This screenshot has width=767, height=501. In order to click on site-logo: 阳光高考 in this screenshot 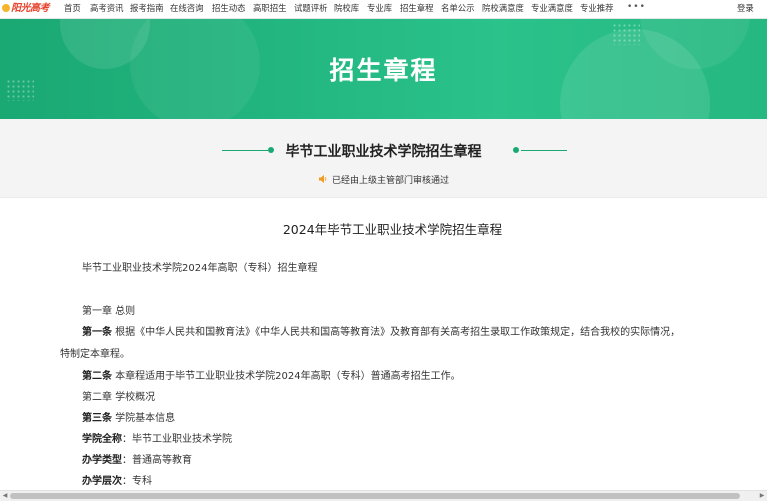, I will do `click(29, 9)`.